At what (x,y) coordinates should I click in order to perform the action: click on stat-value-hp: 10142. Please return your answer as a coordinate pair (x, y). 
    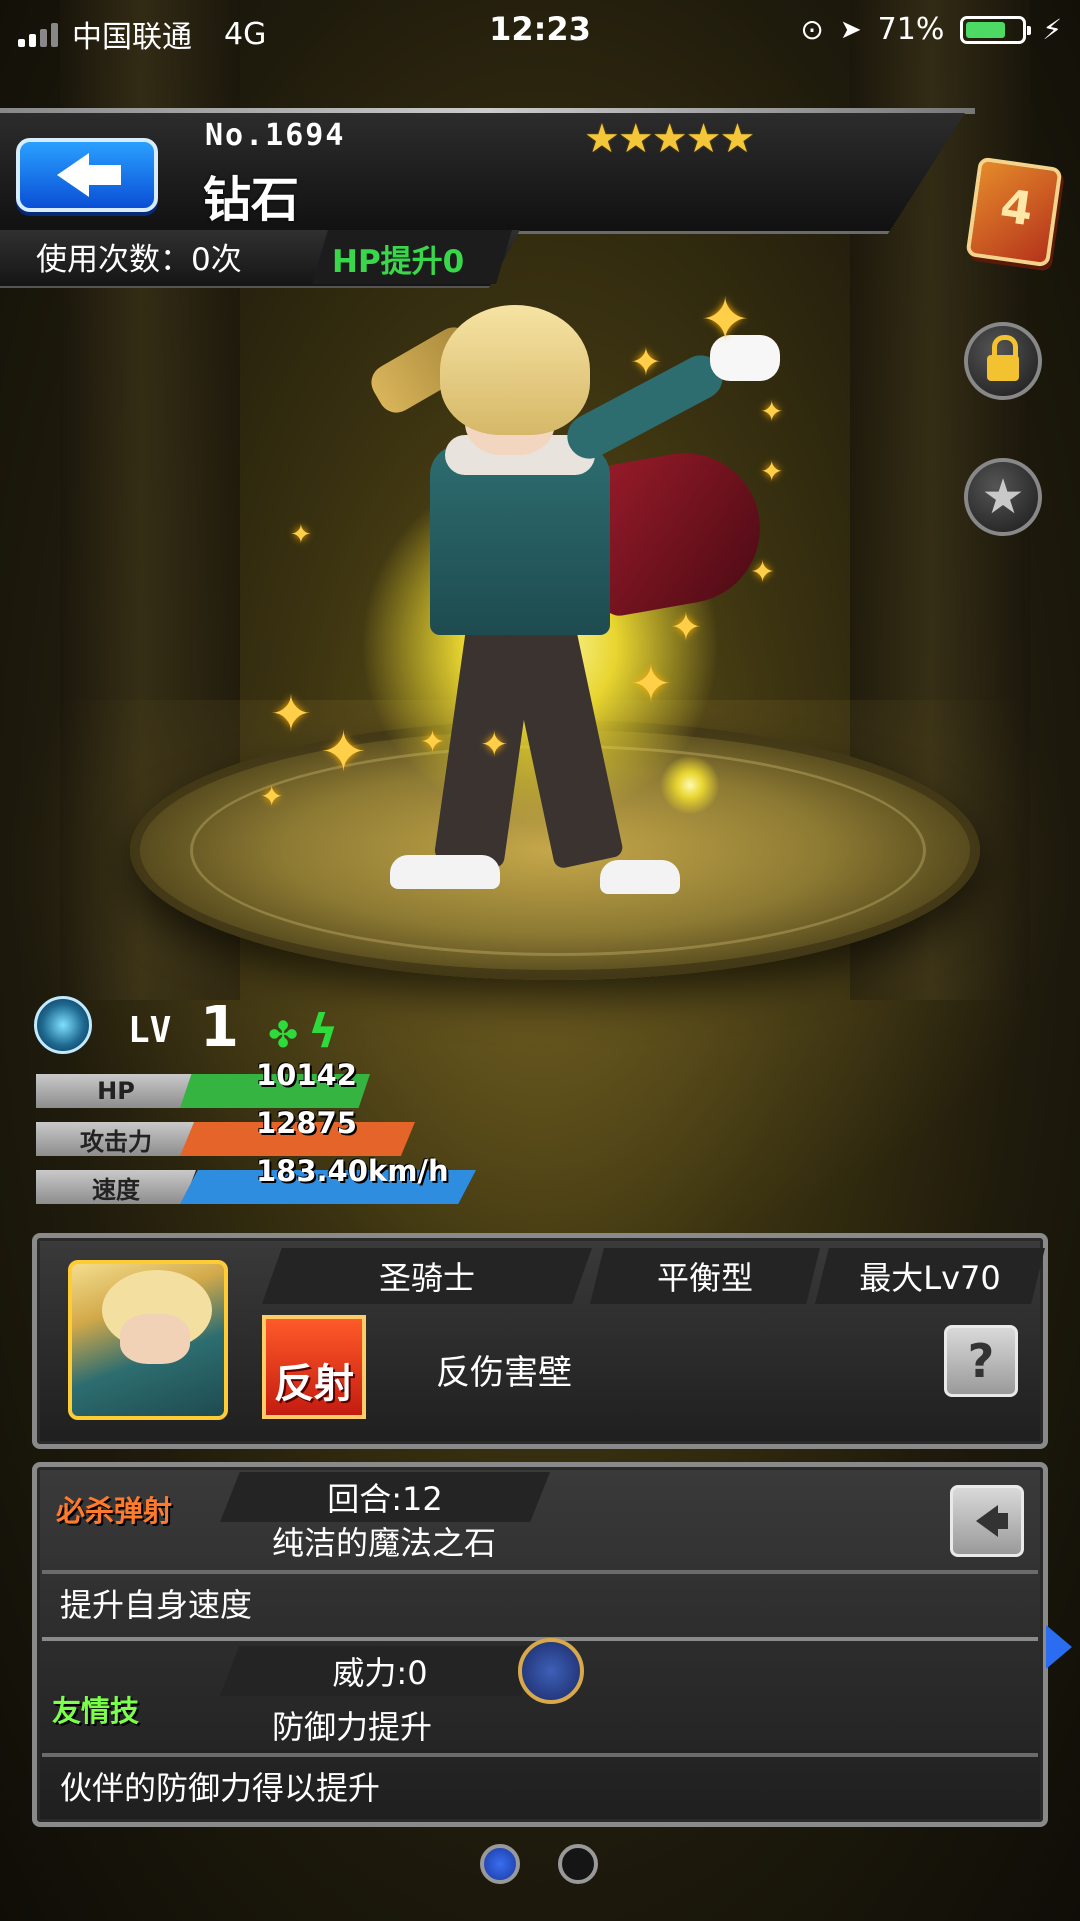
    Looking at the image, I should click on (306, 1075).